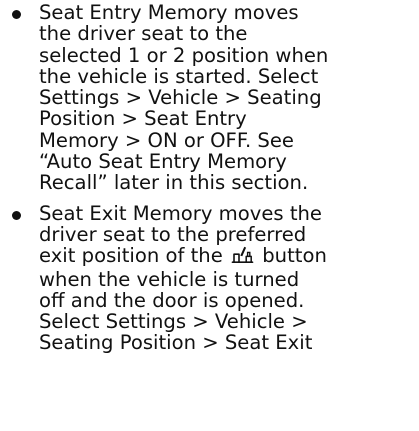  I want to click on text-line: Recall” later in this section., so click(174, 183).